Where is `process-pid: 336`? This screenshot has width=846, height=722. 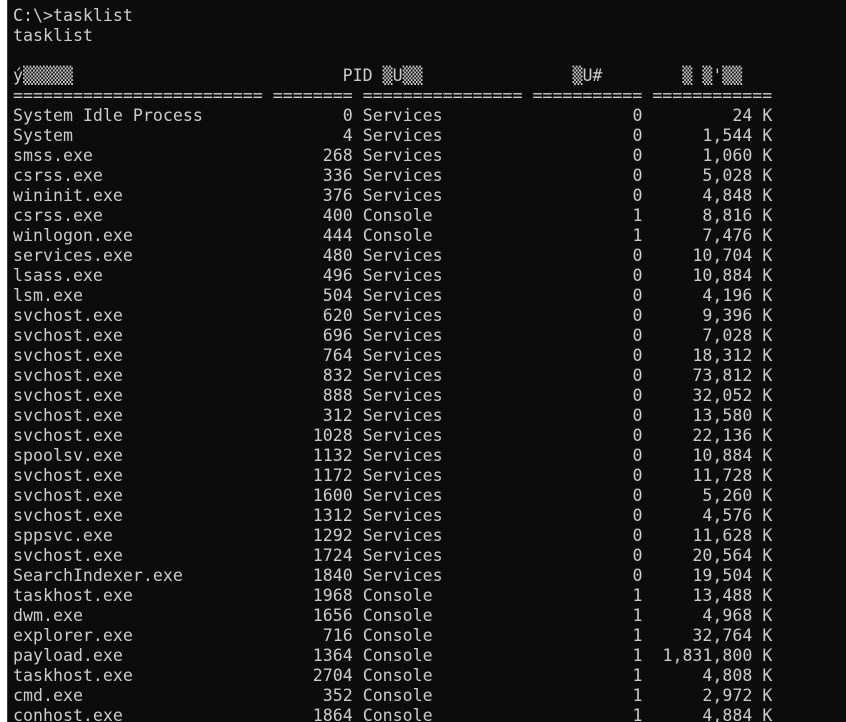
process-pid: 336 is located at coordinates (312, 175).